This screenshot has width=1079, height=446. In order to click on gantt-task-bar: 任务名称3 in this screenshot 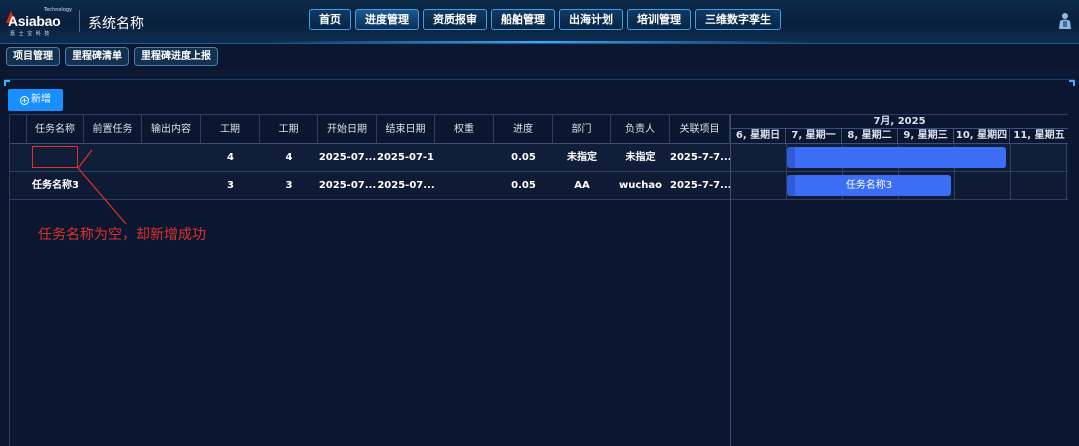, I will do `click(869, 185)`.